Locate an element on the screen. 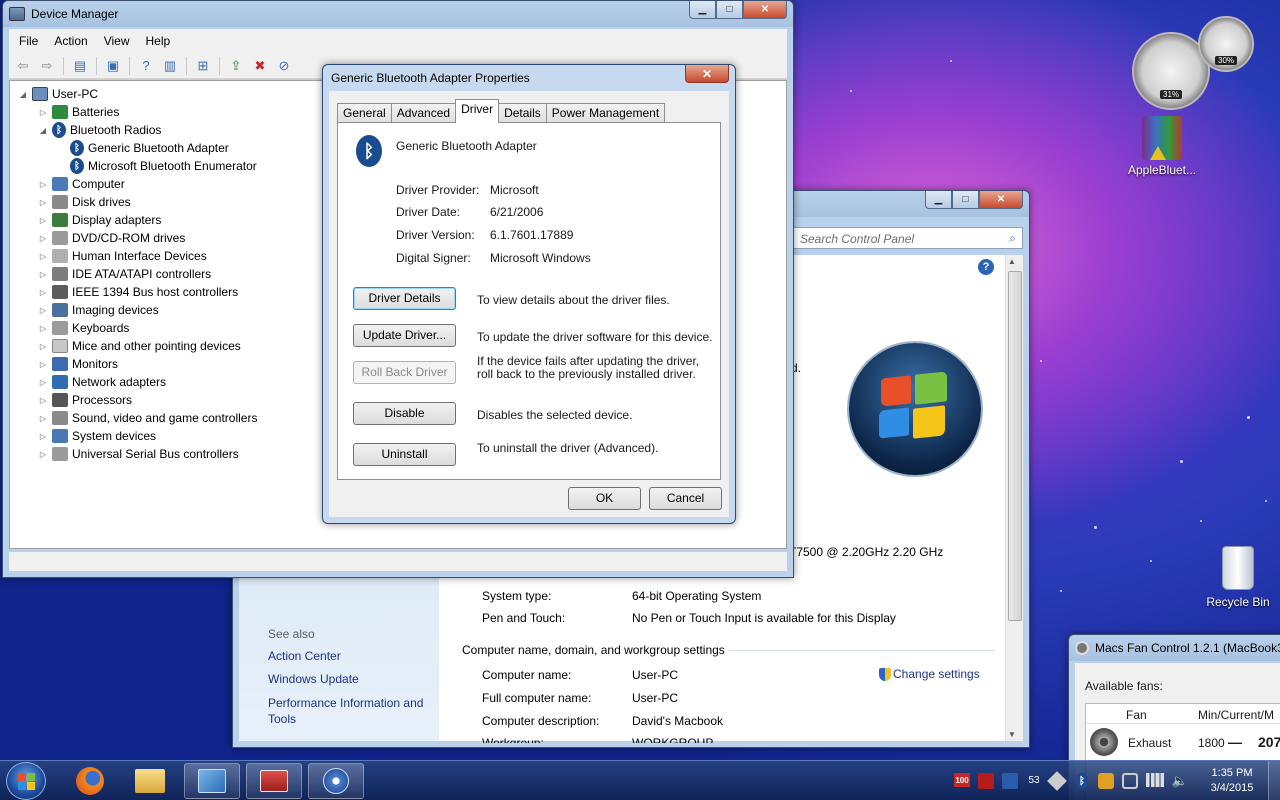  link-windows-update: Windows Update is located at coordinates (313, 679).